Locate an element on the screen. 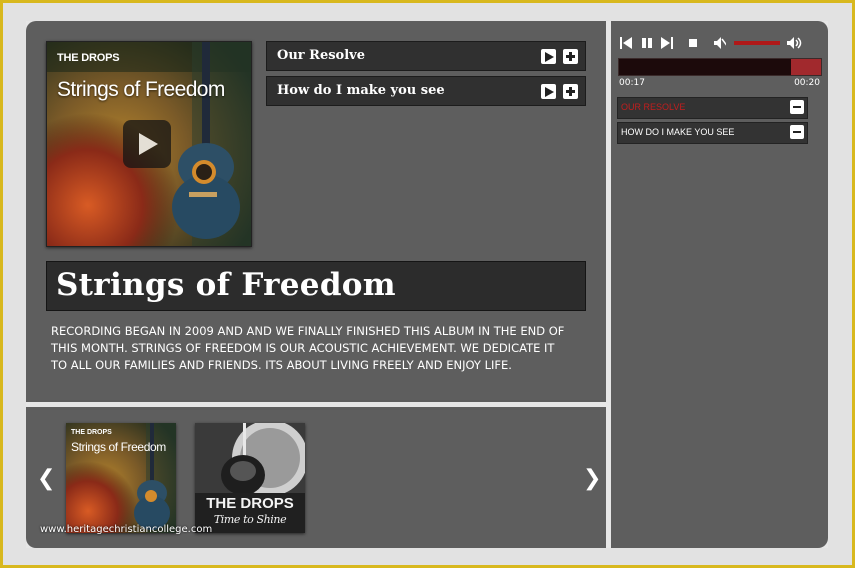 This screenshot has height=568, width=855. chevron-right-icon: ❯ is located at coordinates (592, 478).